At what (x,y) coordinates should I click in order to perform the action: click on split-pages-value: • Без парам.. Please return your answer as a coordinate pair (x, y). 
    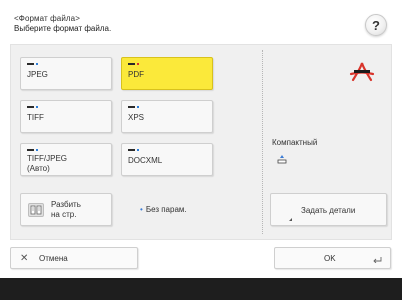
    Looking at the image, I should click on (163, 209).